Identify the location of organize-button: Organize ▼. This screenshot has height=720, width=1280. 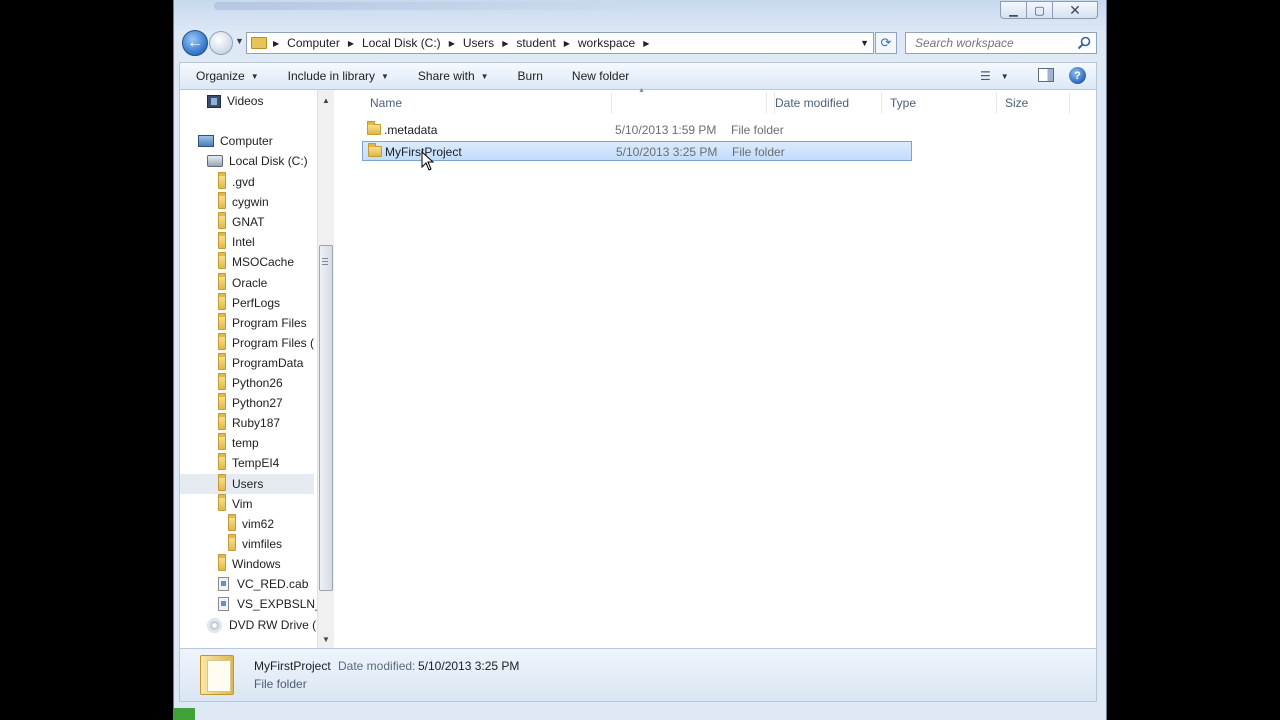
(227, 76).